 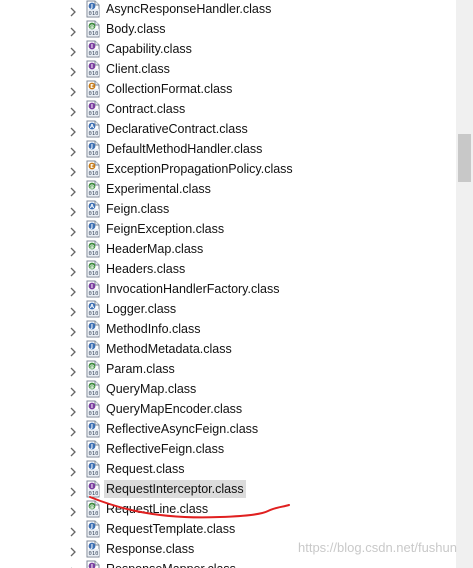 What do you see at coordinates (228, 109) in the screenshot?
I see `tree-item: 010 I Contract.class` at bounding box center [228, 109].